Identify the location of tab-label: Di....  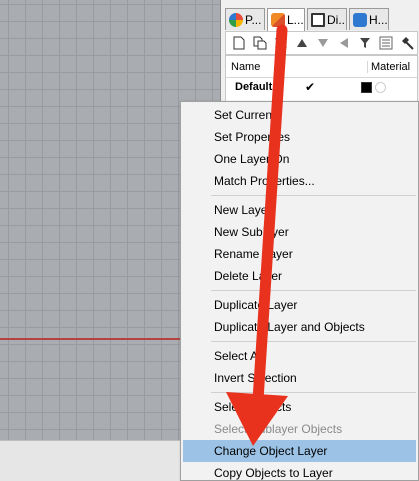
(337, 19).